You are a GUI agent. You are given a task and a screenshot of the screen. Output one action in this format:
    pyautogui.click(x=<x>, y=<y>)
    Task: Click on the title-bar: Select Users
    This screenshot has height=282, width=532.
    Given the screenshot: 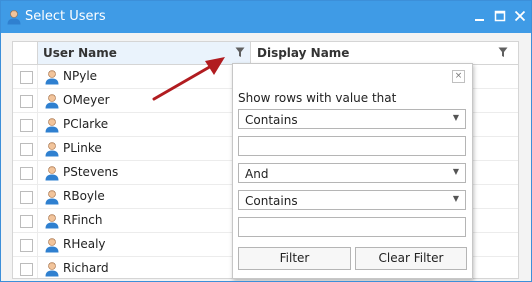 What is the action you would take?
    pyautogui.click(x=266, y=17)
    